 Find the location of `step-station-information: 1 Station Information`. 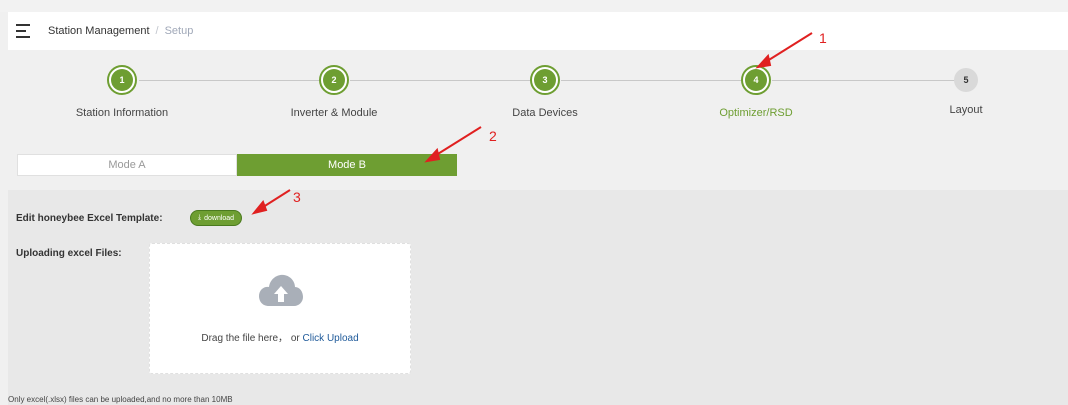

step-station-information: 1 Station Information is located at coordinates (122, 92).